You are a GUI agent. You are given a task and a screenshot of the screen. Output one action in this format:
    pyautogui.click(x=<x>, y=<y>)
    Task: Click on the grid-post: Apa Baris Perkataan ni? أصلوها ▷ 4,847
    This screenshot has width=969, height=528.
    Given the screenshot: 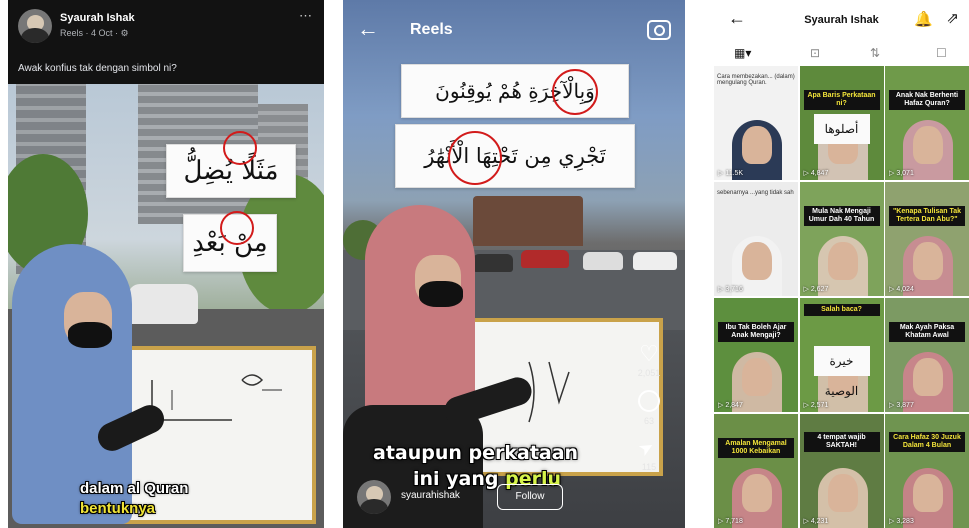 What is the action you would take?
    pyautogui.click(x=841, y=123)
    